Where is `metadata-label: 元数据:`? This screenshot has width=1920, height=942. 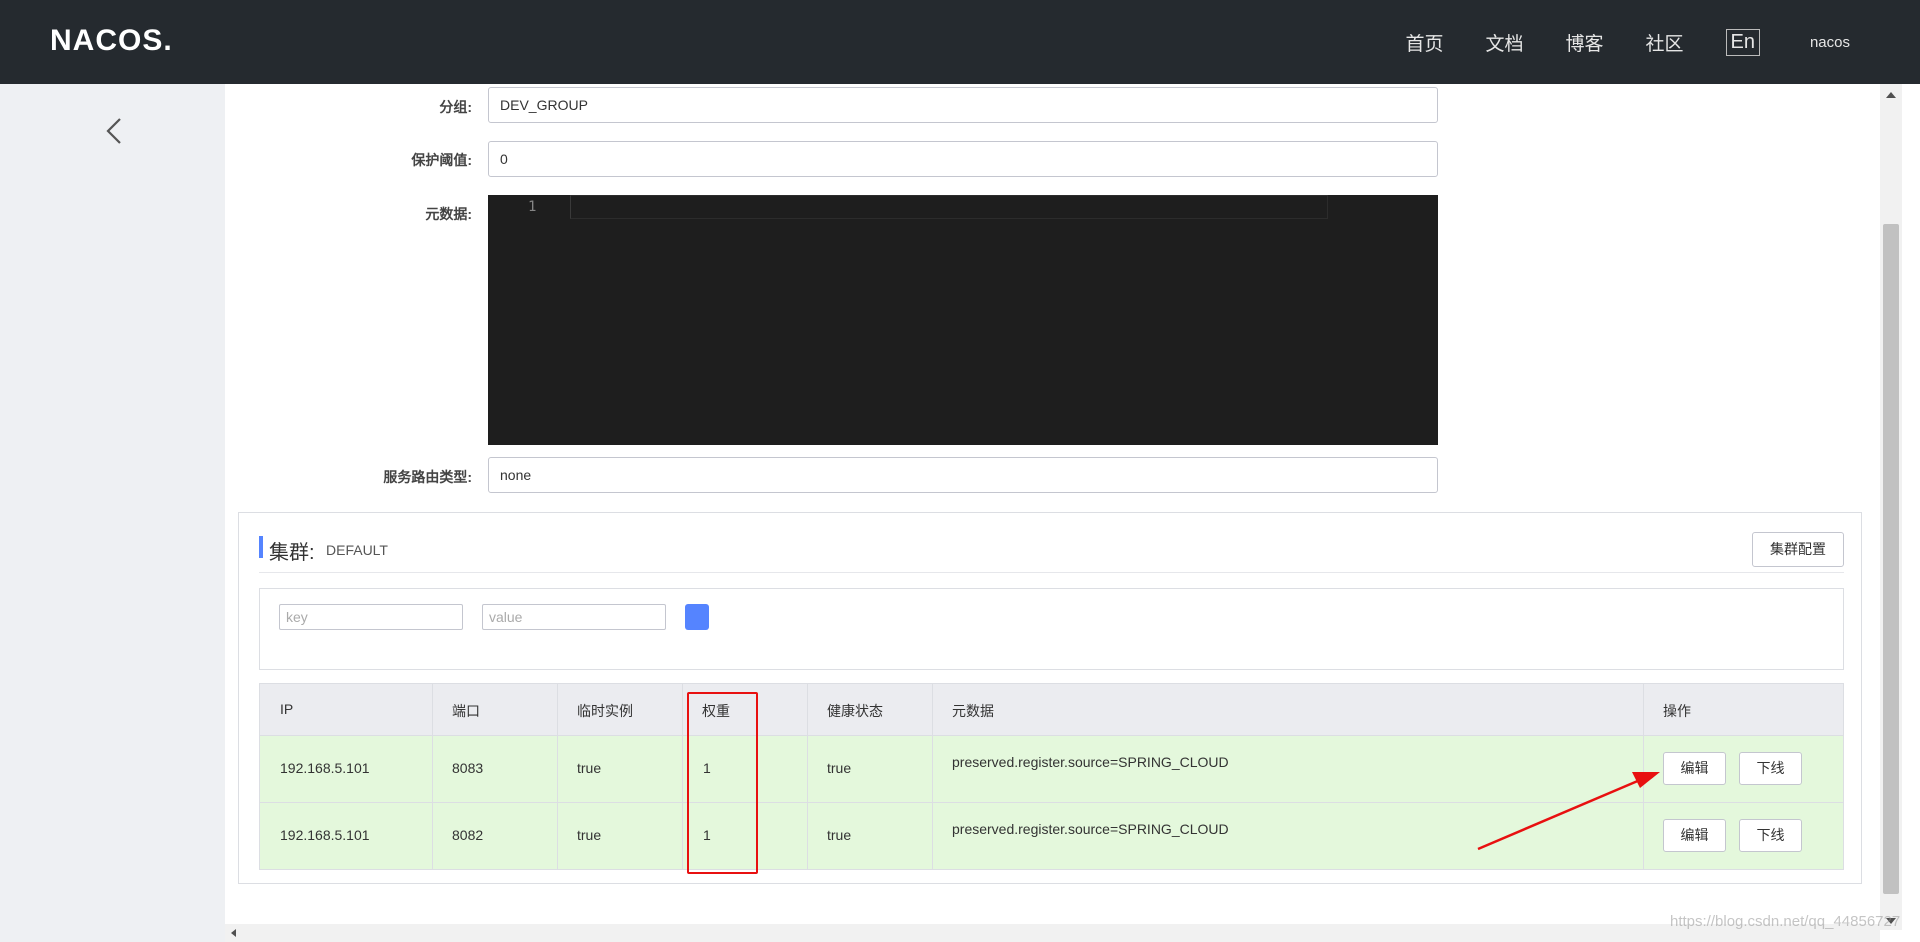
metadata-label: 元数据: is located at coordinates (448, 214).